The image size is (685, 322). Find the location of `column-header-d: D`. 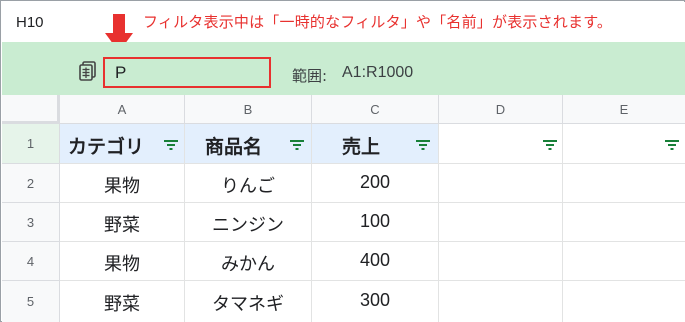

column-header-d: D is located at coordinates (501, 109).